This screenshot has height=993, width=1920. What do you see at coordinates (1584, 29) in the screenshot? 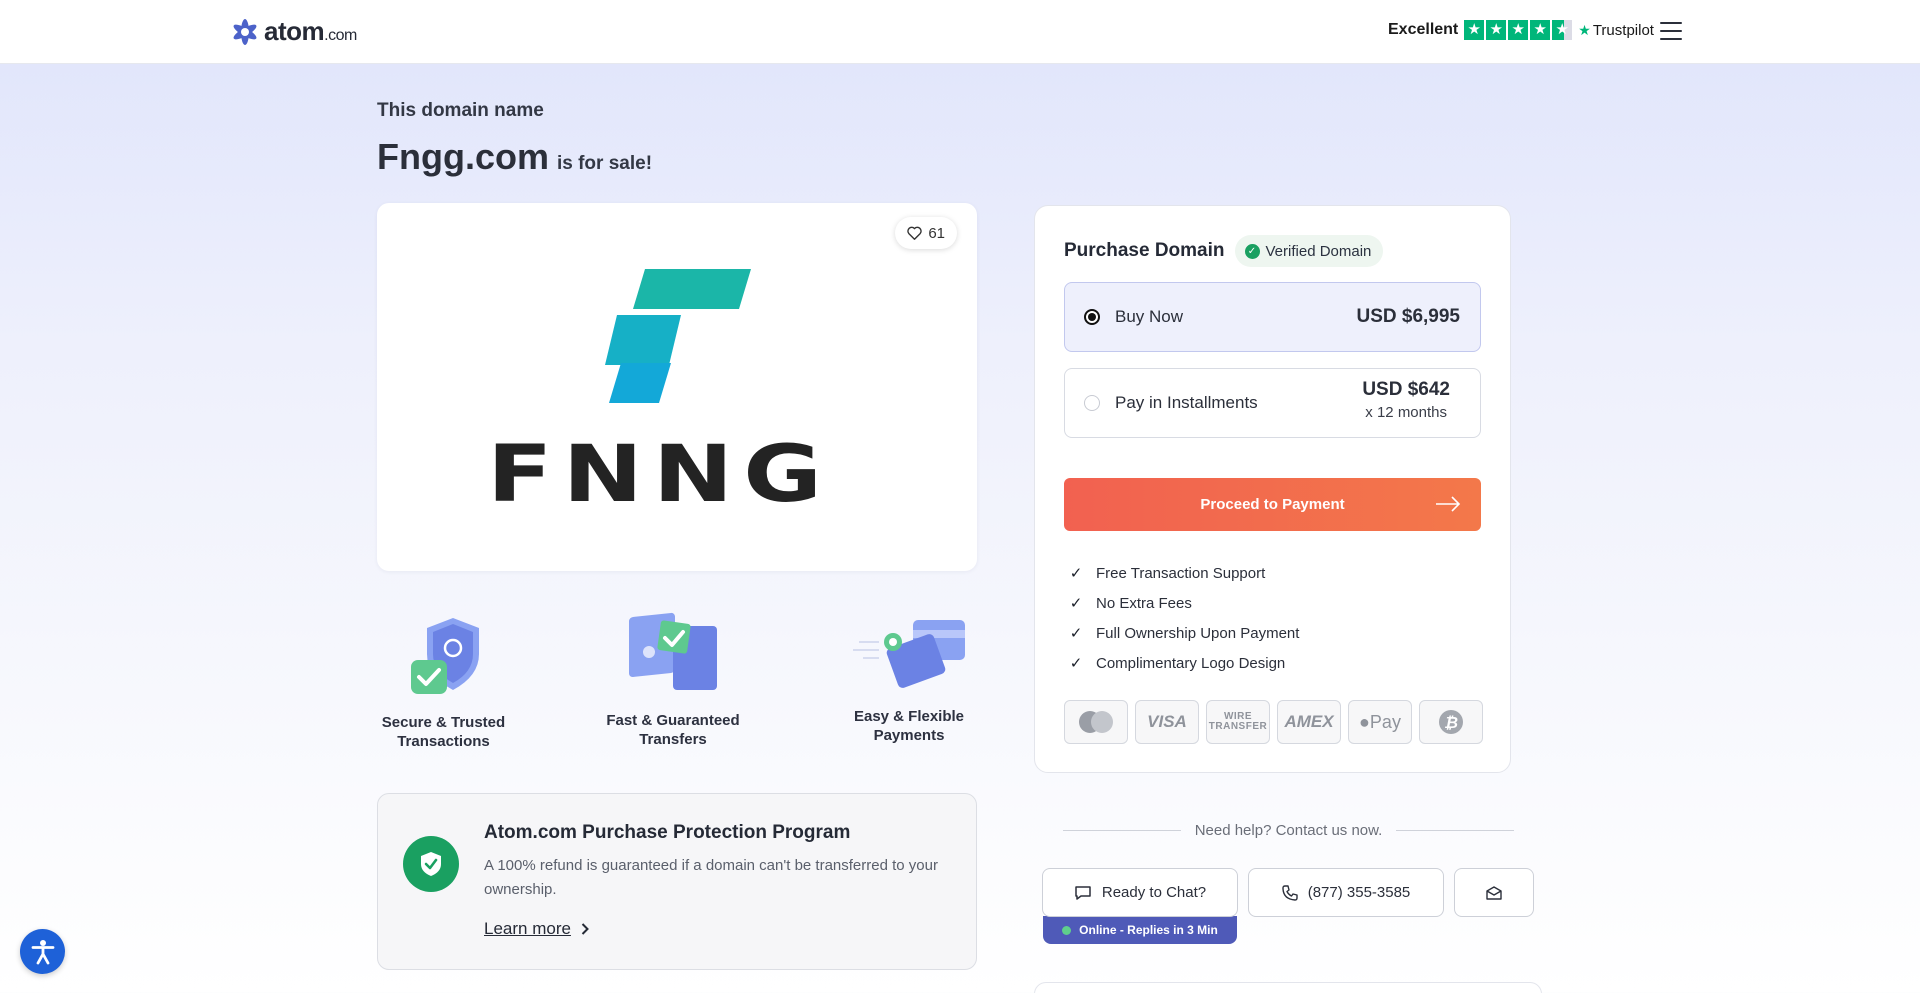
I see `trustpilot-star-icon: ★` at bounding box center [1584, 29].